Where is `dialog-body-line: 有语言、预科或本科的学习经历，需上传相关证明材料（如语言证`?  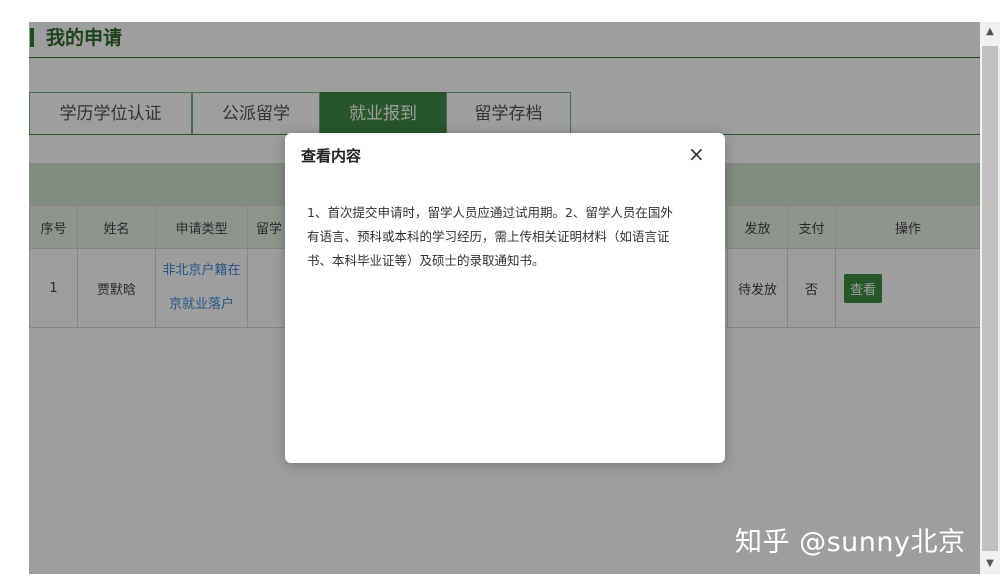 dialog-body-line: 有语言、预科或本科的学习经历，需上传相关证明材料（如语言证 is located at coordinates (488, 236).